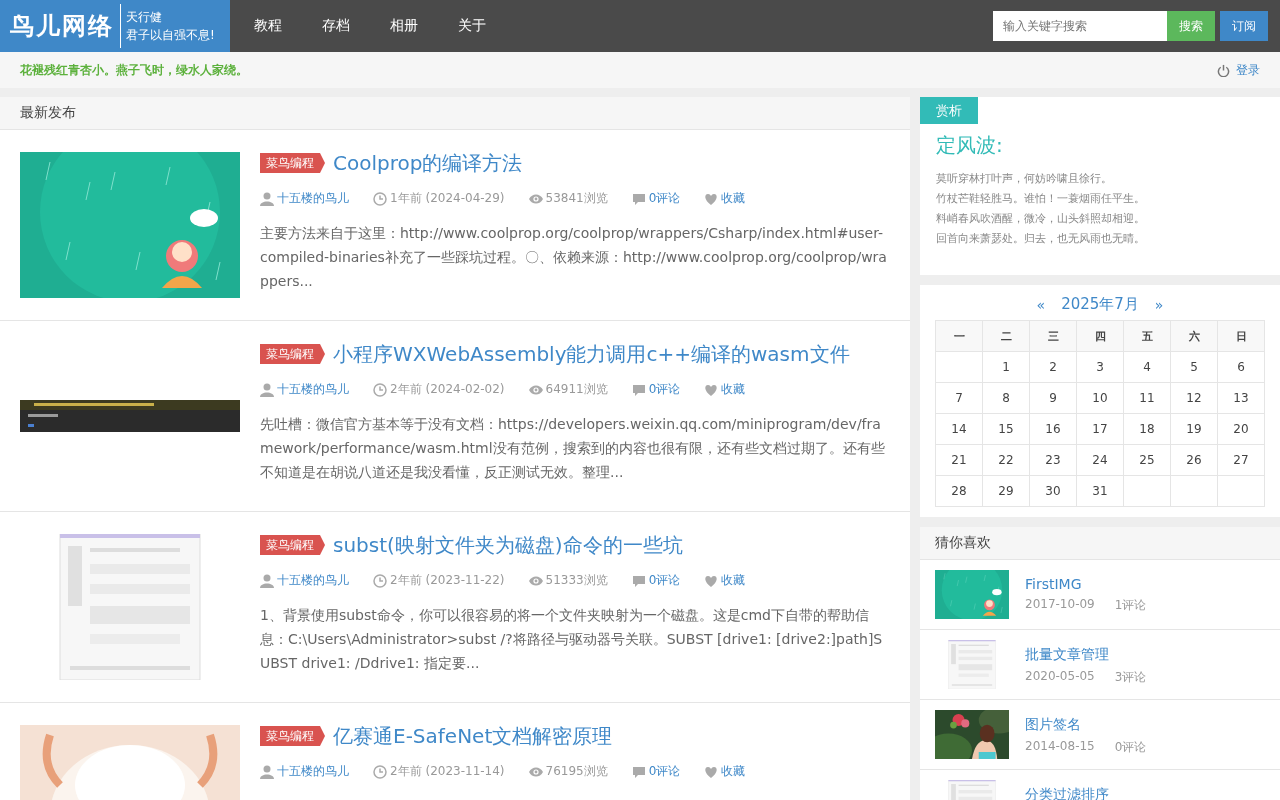  Describe the element at coordinates (1147, 398) in the screenshot. I see `calendar-day: 11` at that location.